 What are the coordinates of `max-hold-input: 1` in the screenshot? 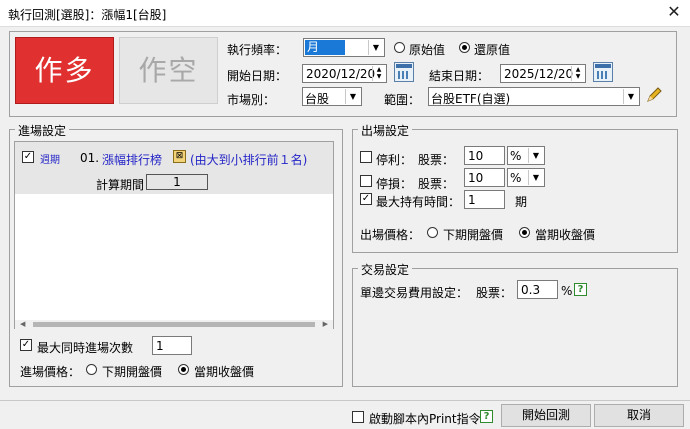 It's located at (484, 199).